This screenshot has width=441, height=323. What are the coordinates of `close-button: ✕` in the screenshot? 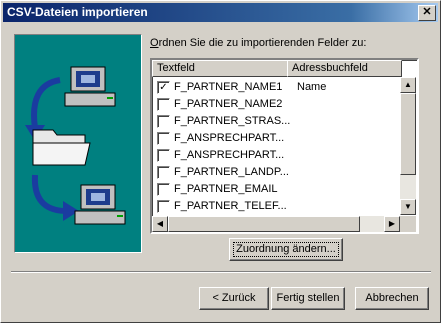 It's located at (427, 13).